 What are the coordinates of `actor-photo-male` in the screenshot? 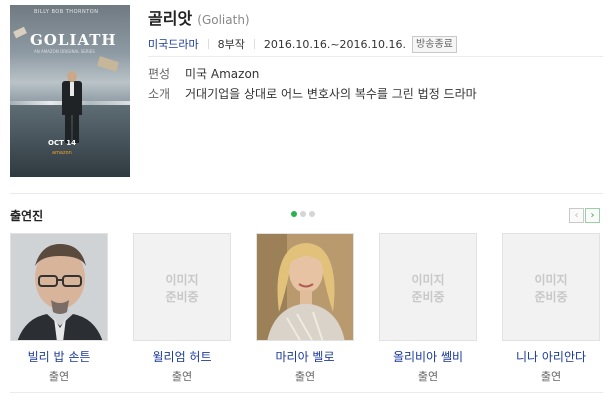 It's located at (59, 287).